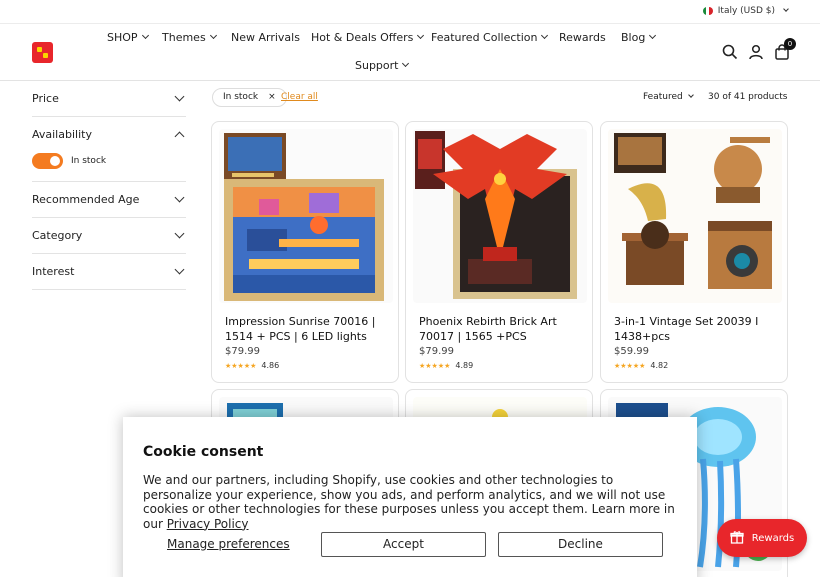  I want to click on product-title: 3-in-1 Vintage Set 20039 I 1438+pcs, so click(697, 329).